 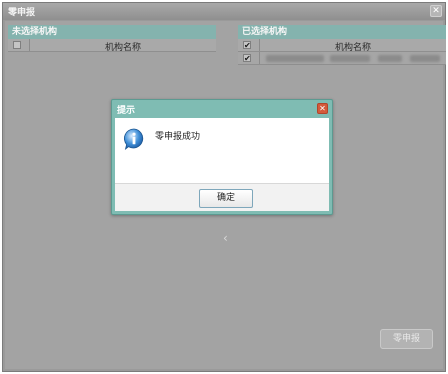 I want to click on unselected-grid-header: 机构名称, so click(x=112, y=46).